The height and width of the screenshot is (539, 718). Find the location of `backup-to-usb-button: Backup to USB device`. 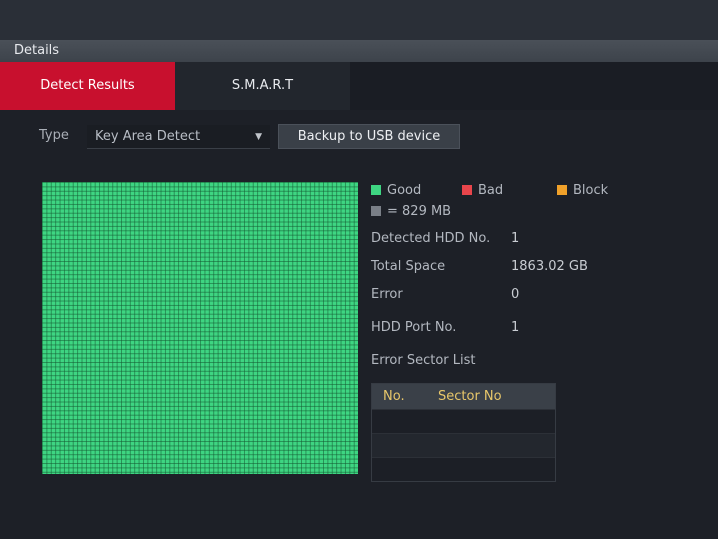

backup-to-usb-button: Backup to USB device is located at coordinates (369, 136).